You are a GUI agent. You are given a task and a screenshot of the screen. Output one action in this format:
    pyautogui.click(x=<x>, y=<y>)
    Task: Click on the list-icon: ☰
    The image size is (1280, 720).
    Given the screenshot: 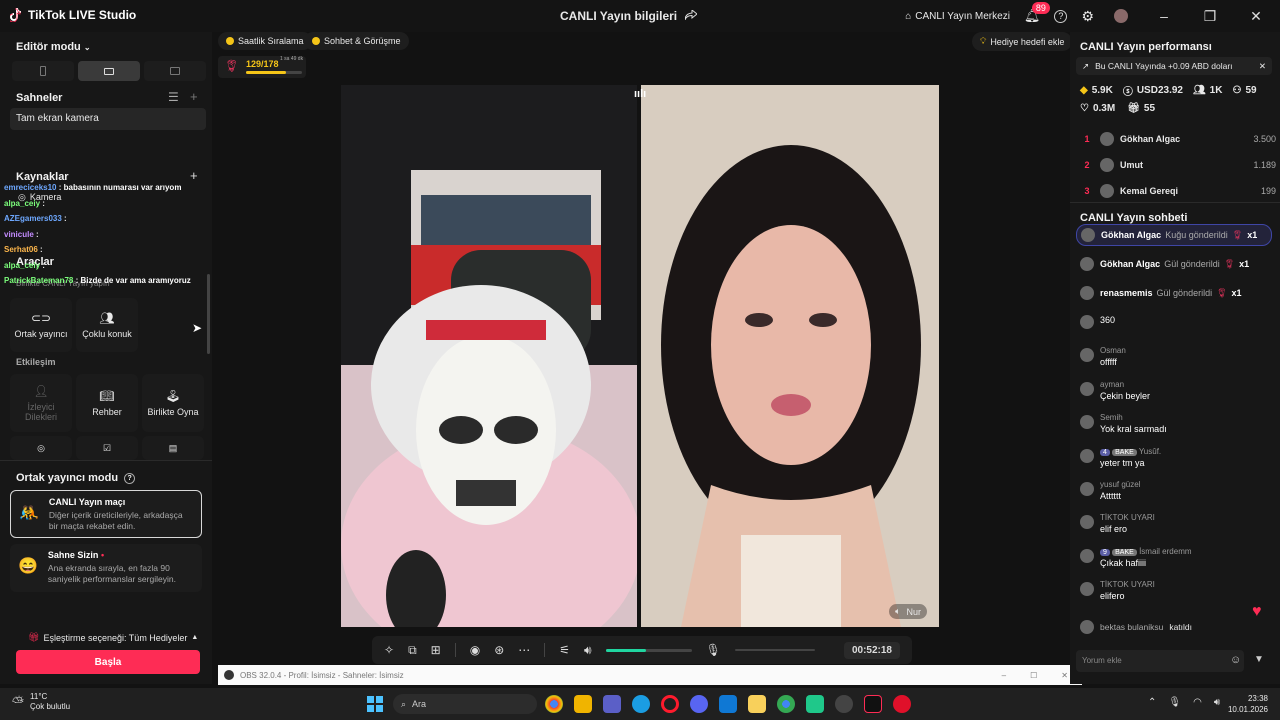 What is the action you would take?
    pyautogui.click(x=173, y=97)
    